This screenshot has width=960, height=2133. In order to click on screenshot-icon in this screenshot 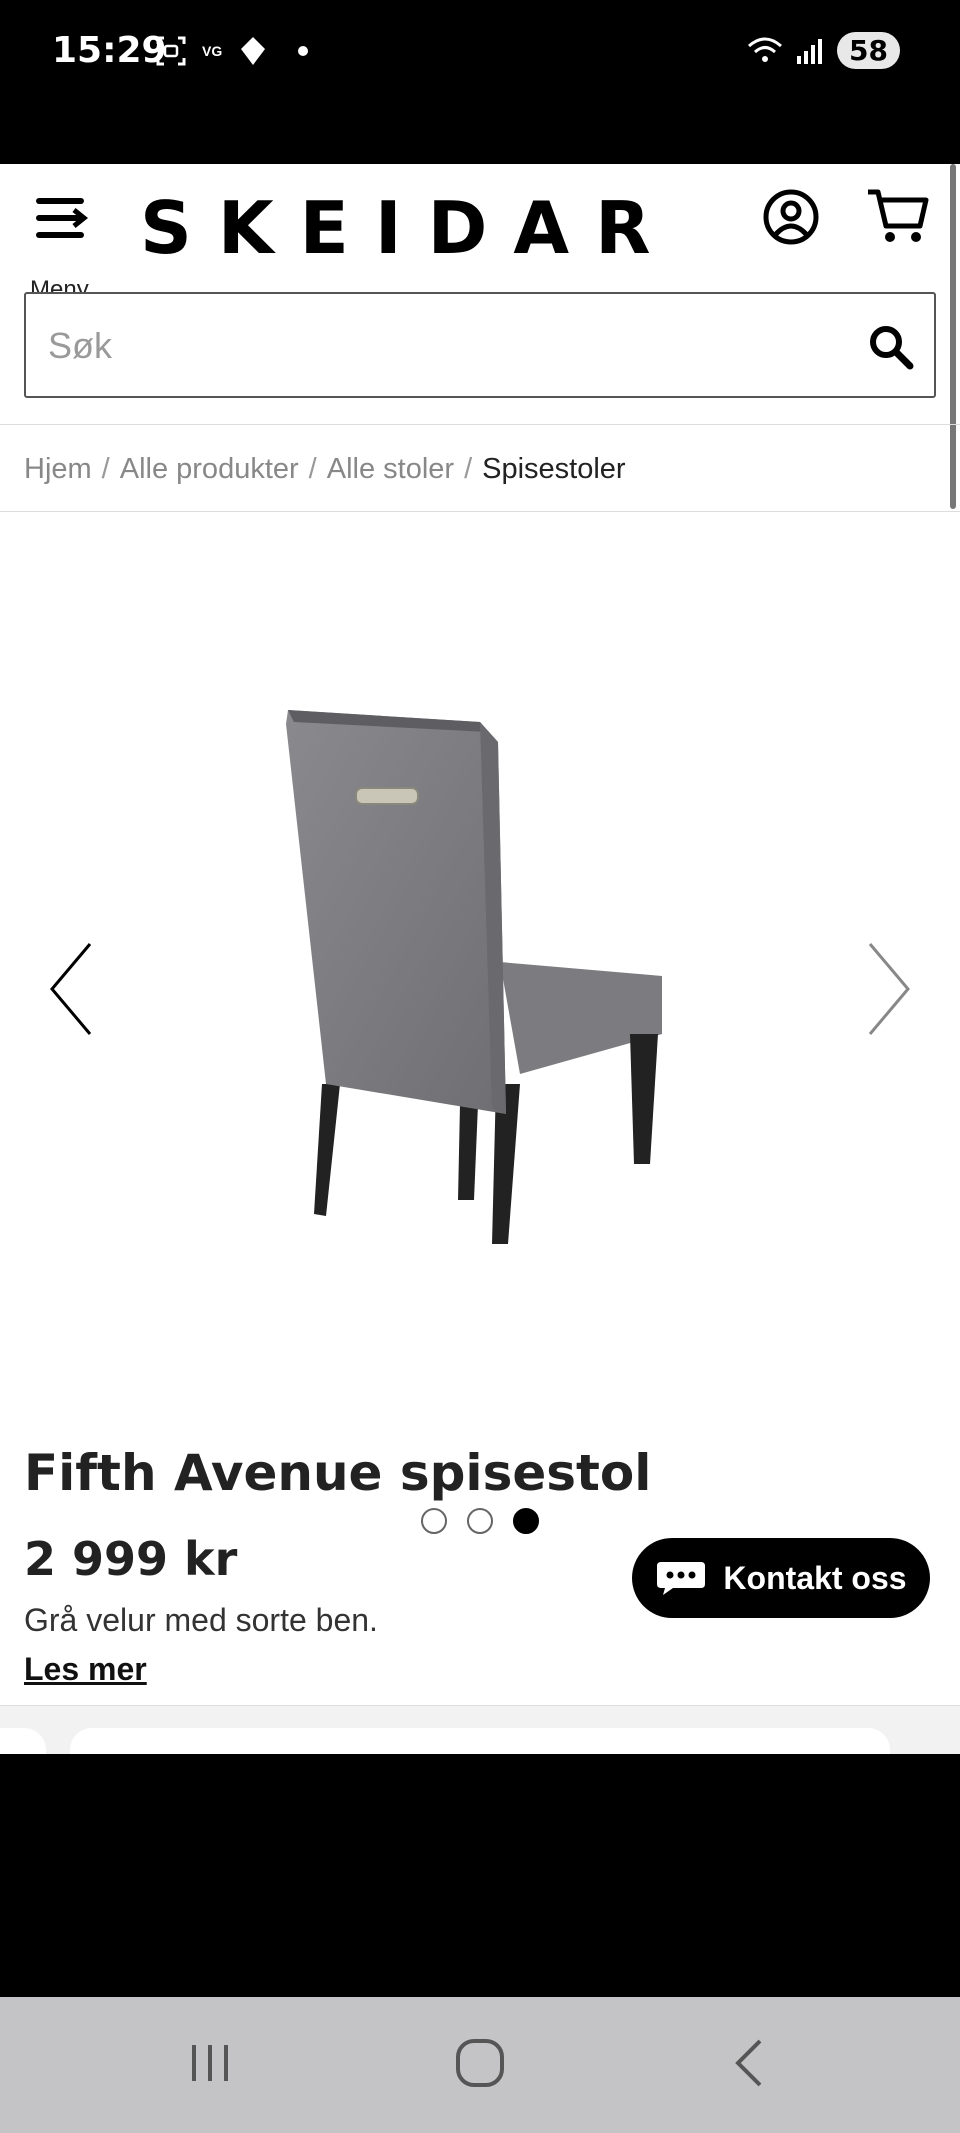, I will do `click(171, 51)`.